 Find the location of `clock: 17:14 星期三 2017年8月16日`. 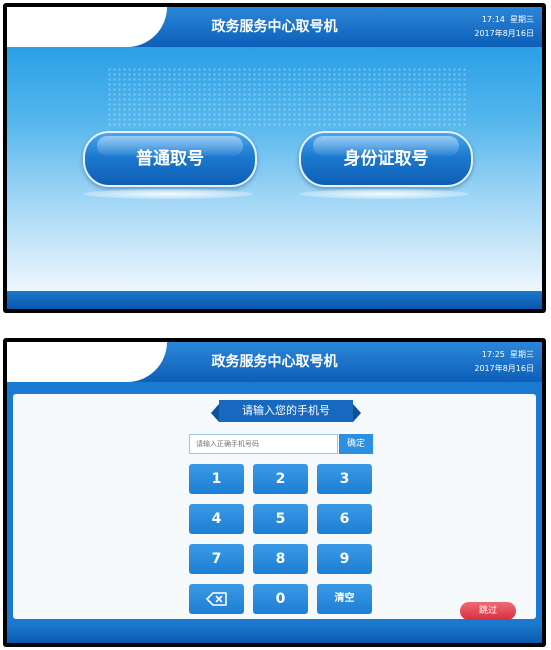

clock: 17:14 星期三 2017年8月16日 is located at coordinates (504, 27).